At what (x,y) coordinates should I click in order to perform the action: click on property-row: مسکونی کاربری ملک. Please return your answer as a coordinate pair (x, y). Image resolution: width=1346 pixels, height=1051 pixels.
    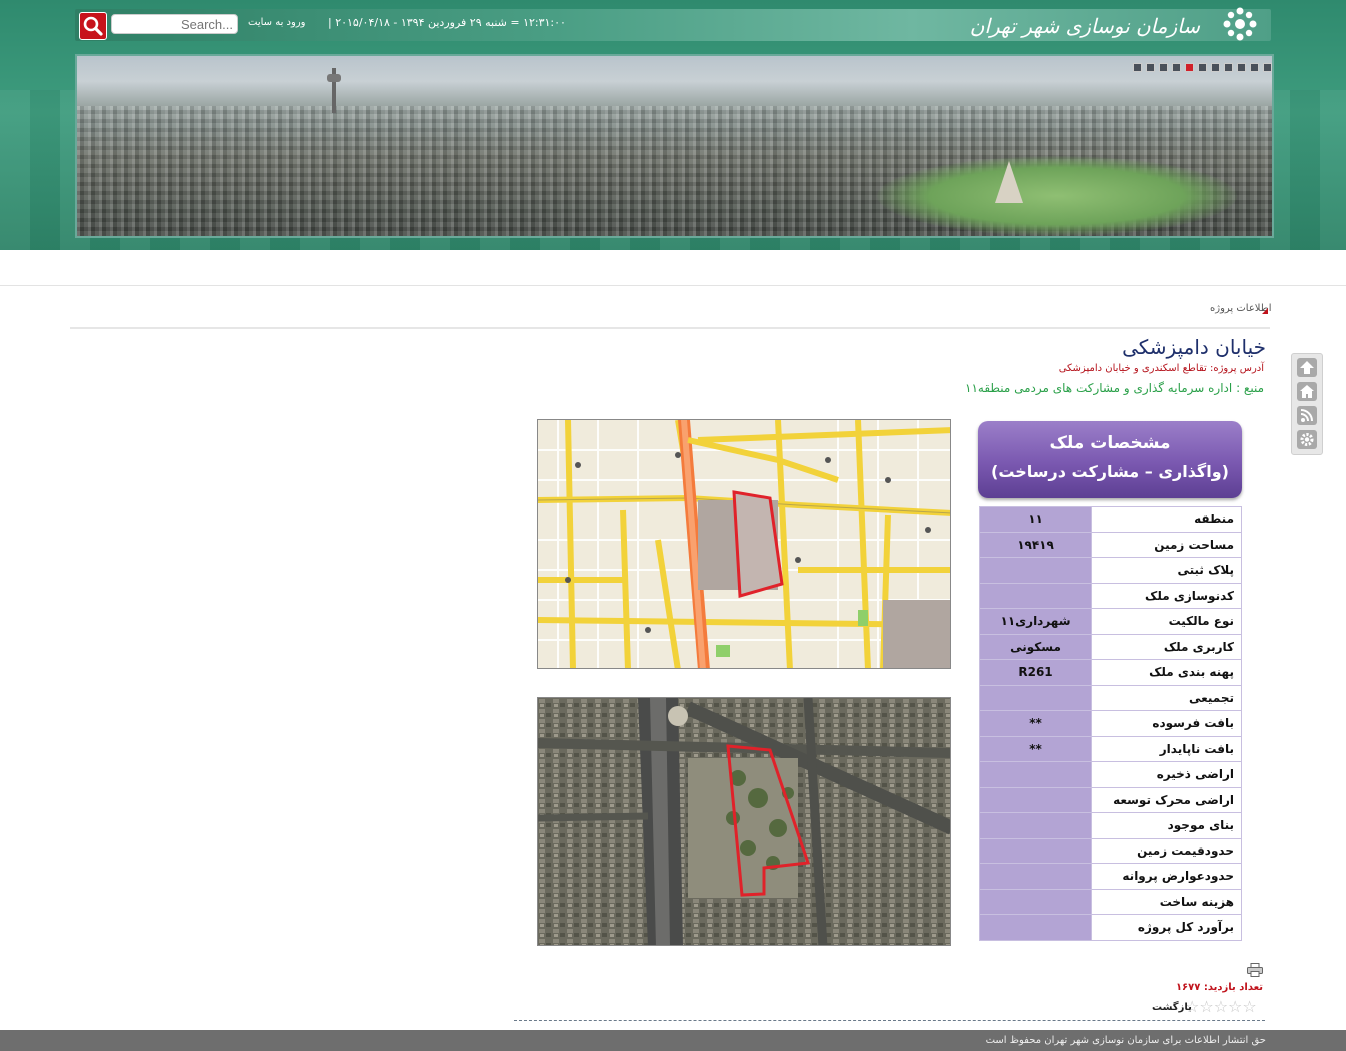
    Looking at the image, I should click on (1110, 646).